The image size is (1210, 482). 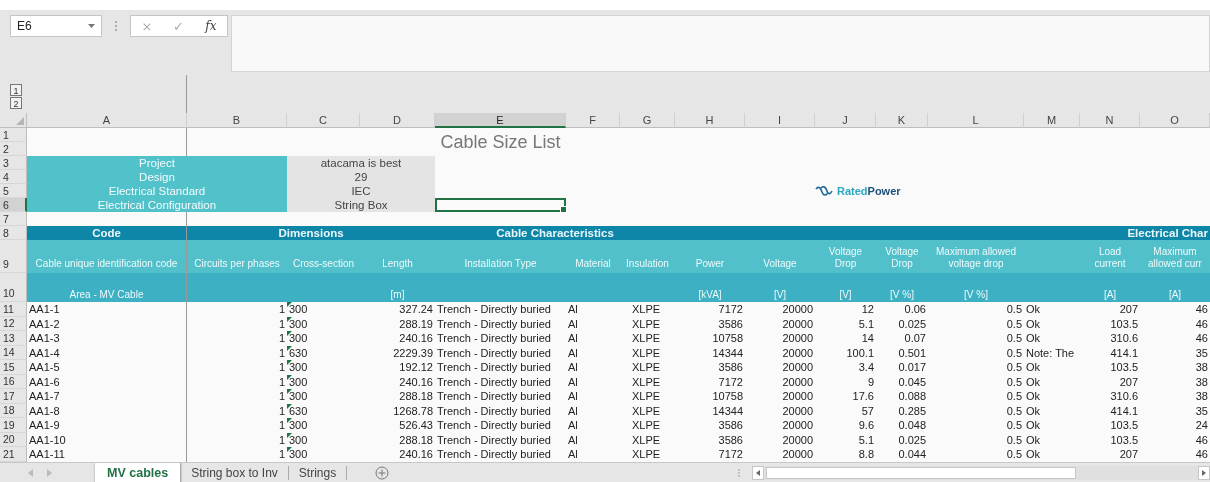 I want to click on column-header: C, so click(x=323, y=120).